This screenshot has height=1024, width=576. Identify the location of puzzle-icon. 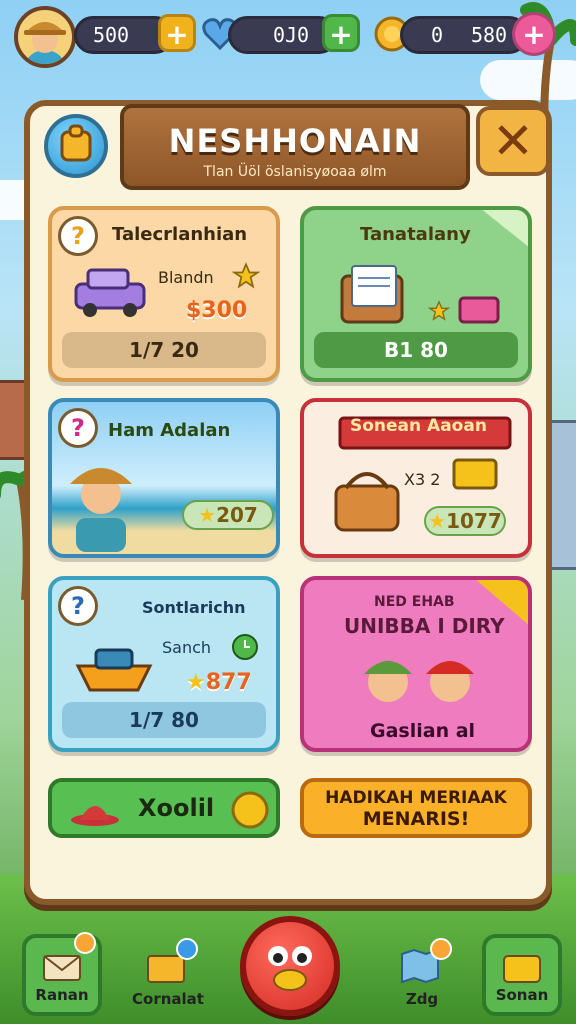
(76, 143).